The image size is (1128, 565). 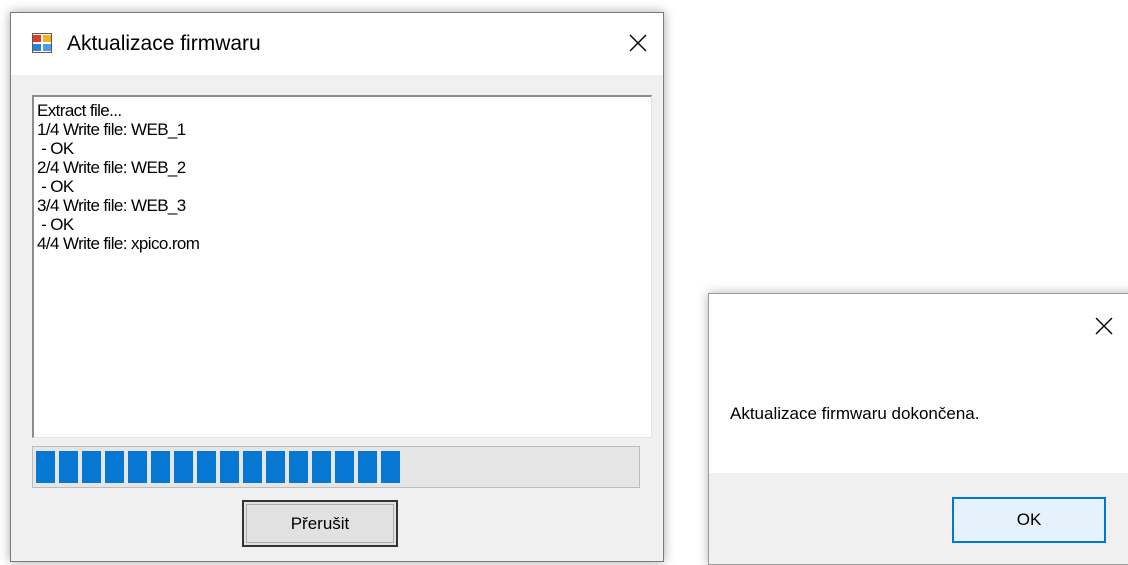 What do you see at coordinates (111, 205) in the screenshot?
I see `log-line: 3/4 Write file: WEB_3` at bounding box center [111, 205].